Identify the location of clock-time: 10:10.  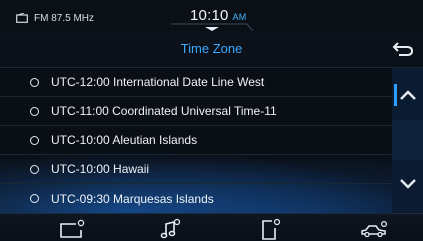
(209, 15).